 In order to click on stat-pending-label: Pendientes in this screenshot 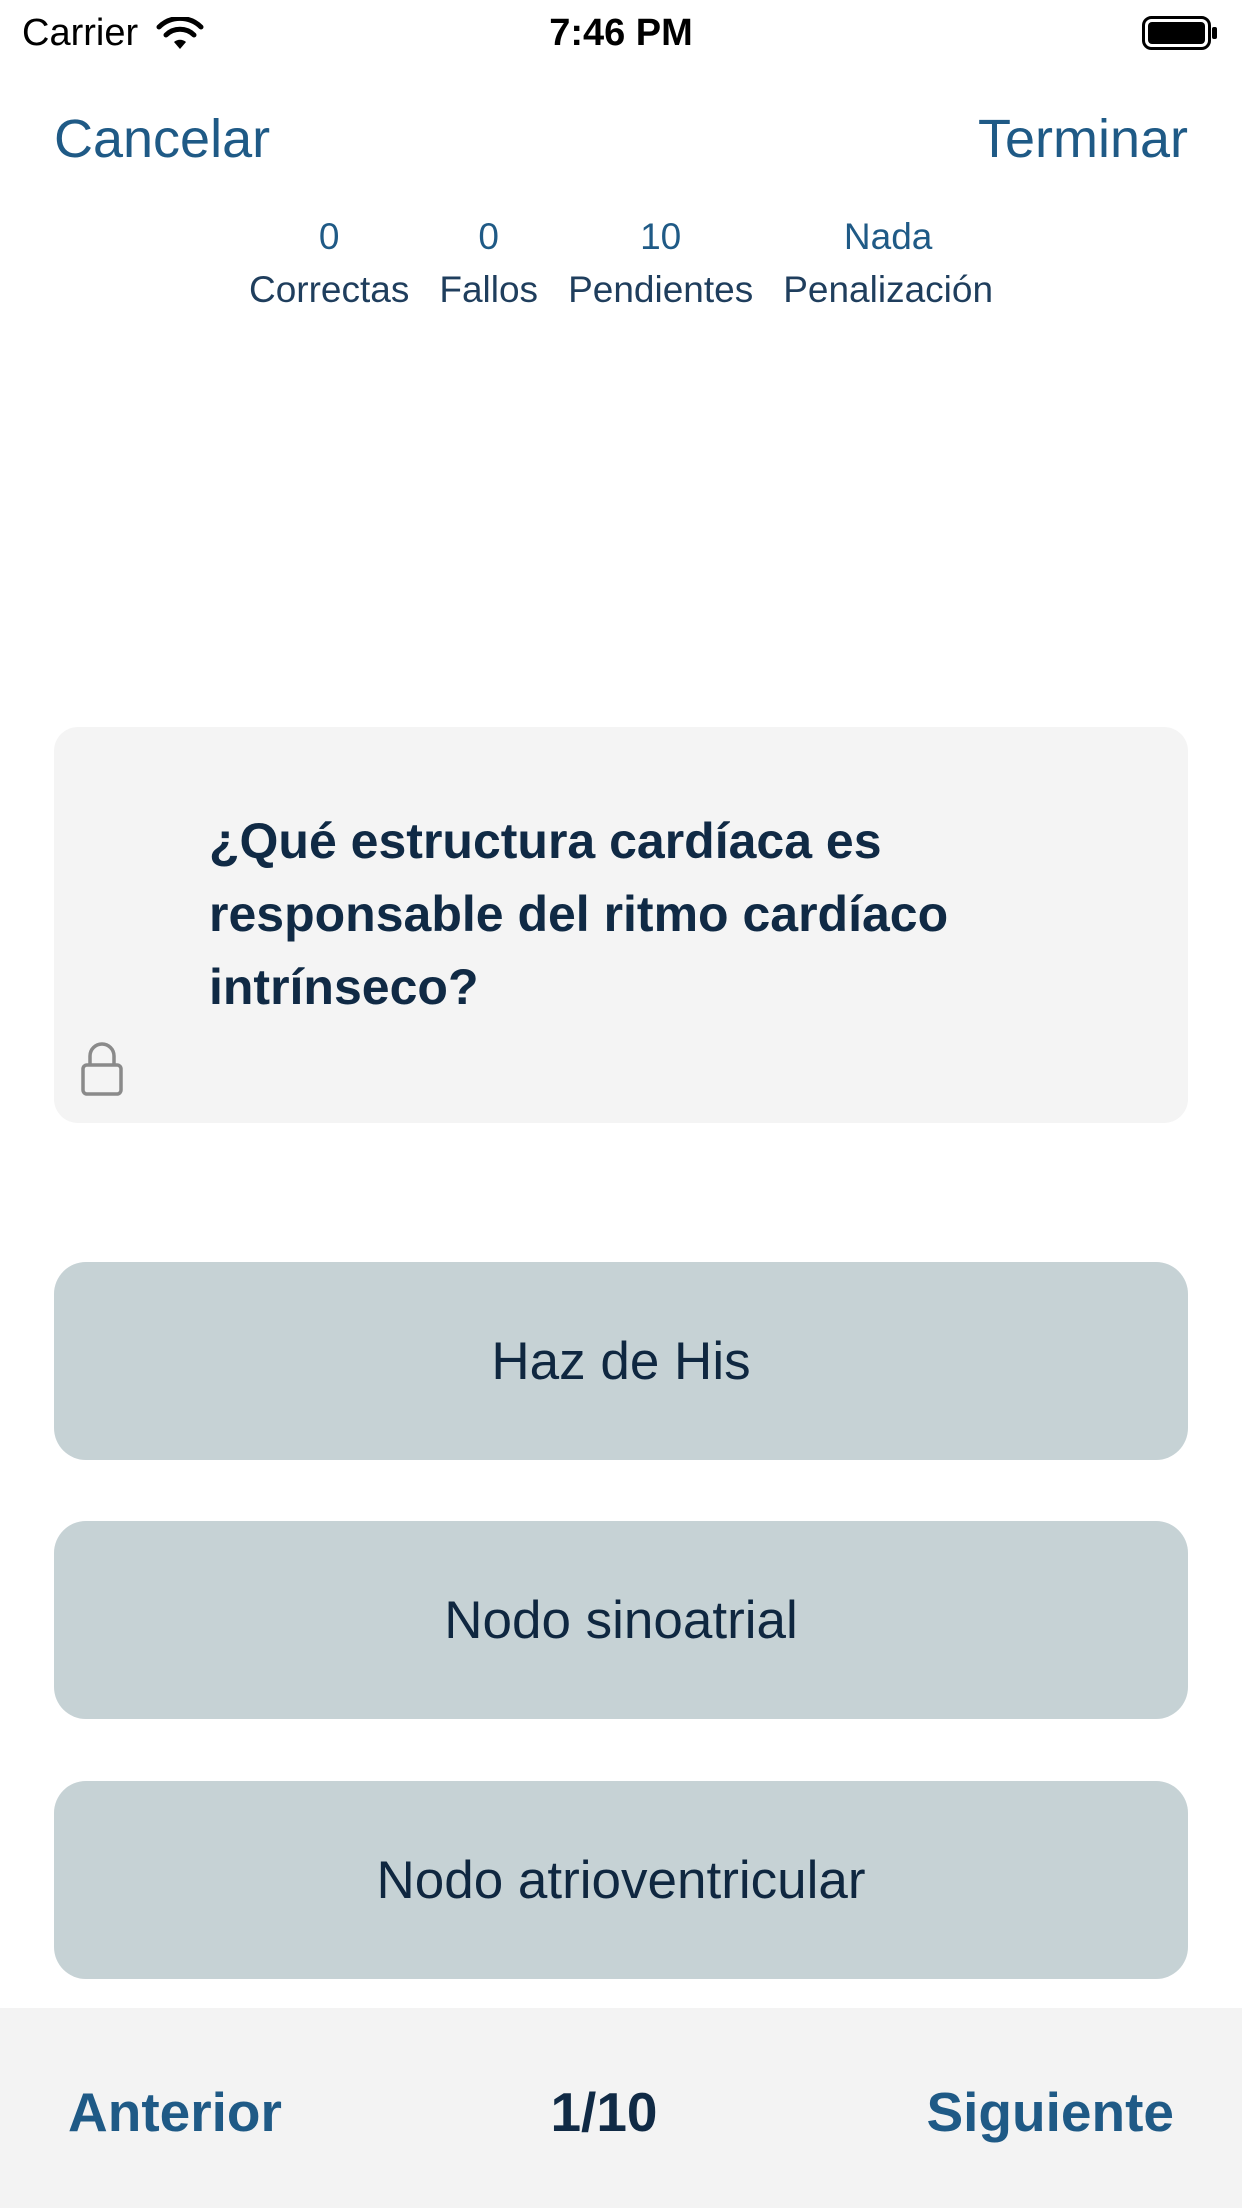, I will do `click(661, 289)`.